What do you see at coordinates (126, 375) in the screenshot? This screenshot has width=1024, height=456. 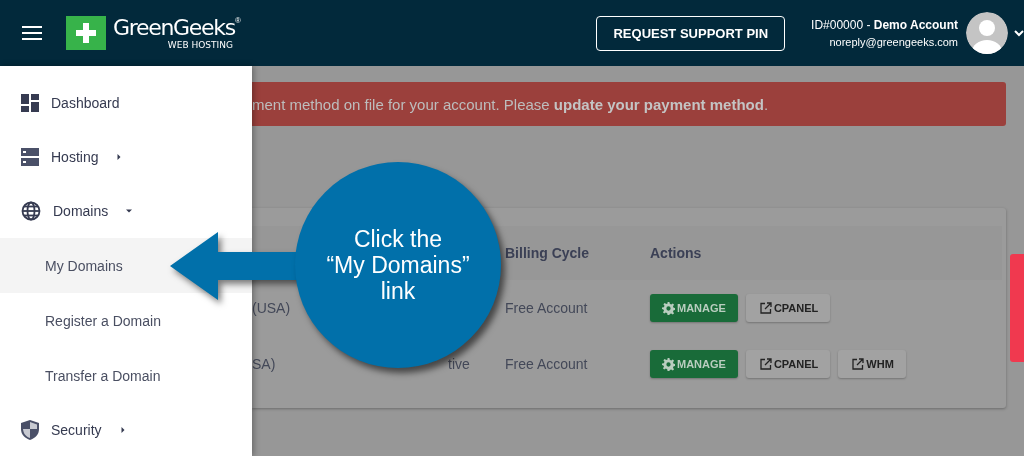 I see `sidebar-subitem: Transfer a Domain` at bounding box center [126, 375].